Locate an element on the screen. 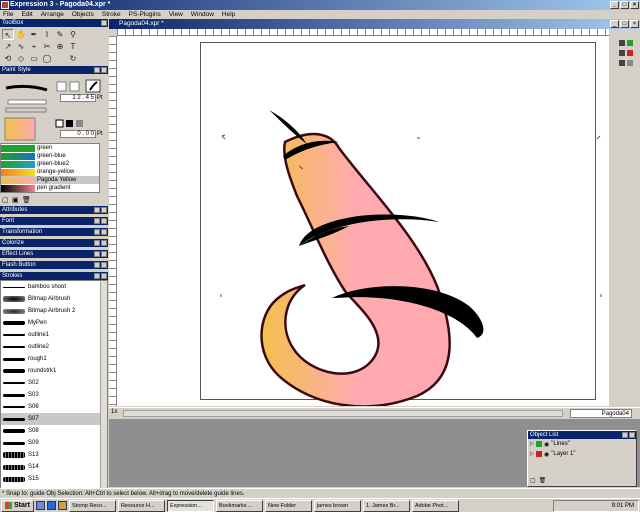  doc-minimize-button: _ is located at coordinates (614, 24).